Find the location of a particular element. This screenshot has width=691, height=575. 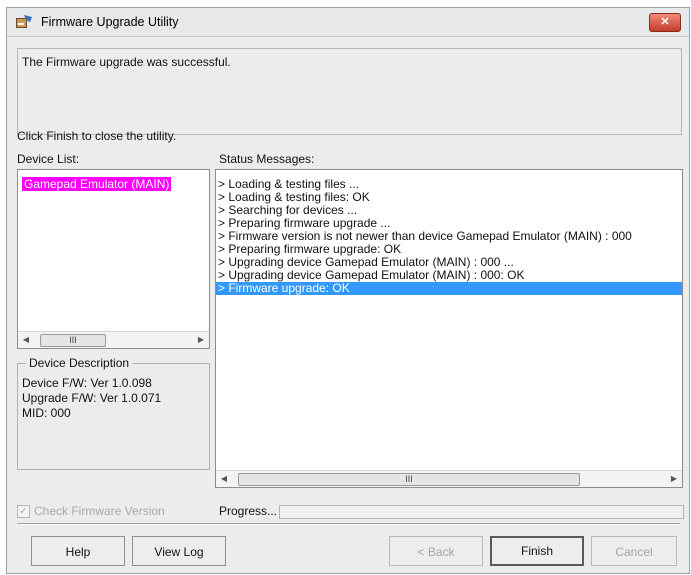

status-list-scrollbar: ◀ III ▶ is located at coordinates (449, 478).